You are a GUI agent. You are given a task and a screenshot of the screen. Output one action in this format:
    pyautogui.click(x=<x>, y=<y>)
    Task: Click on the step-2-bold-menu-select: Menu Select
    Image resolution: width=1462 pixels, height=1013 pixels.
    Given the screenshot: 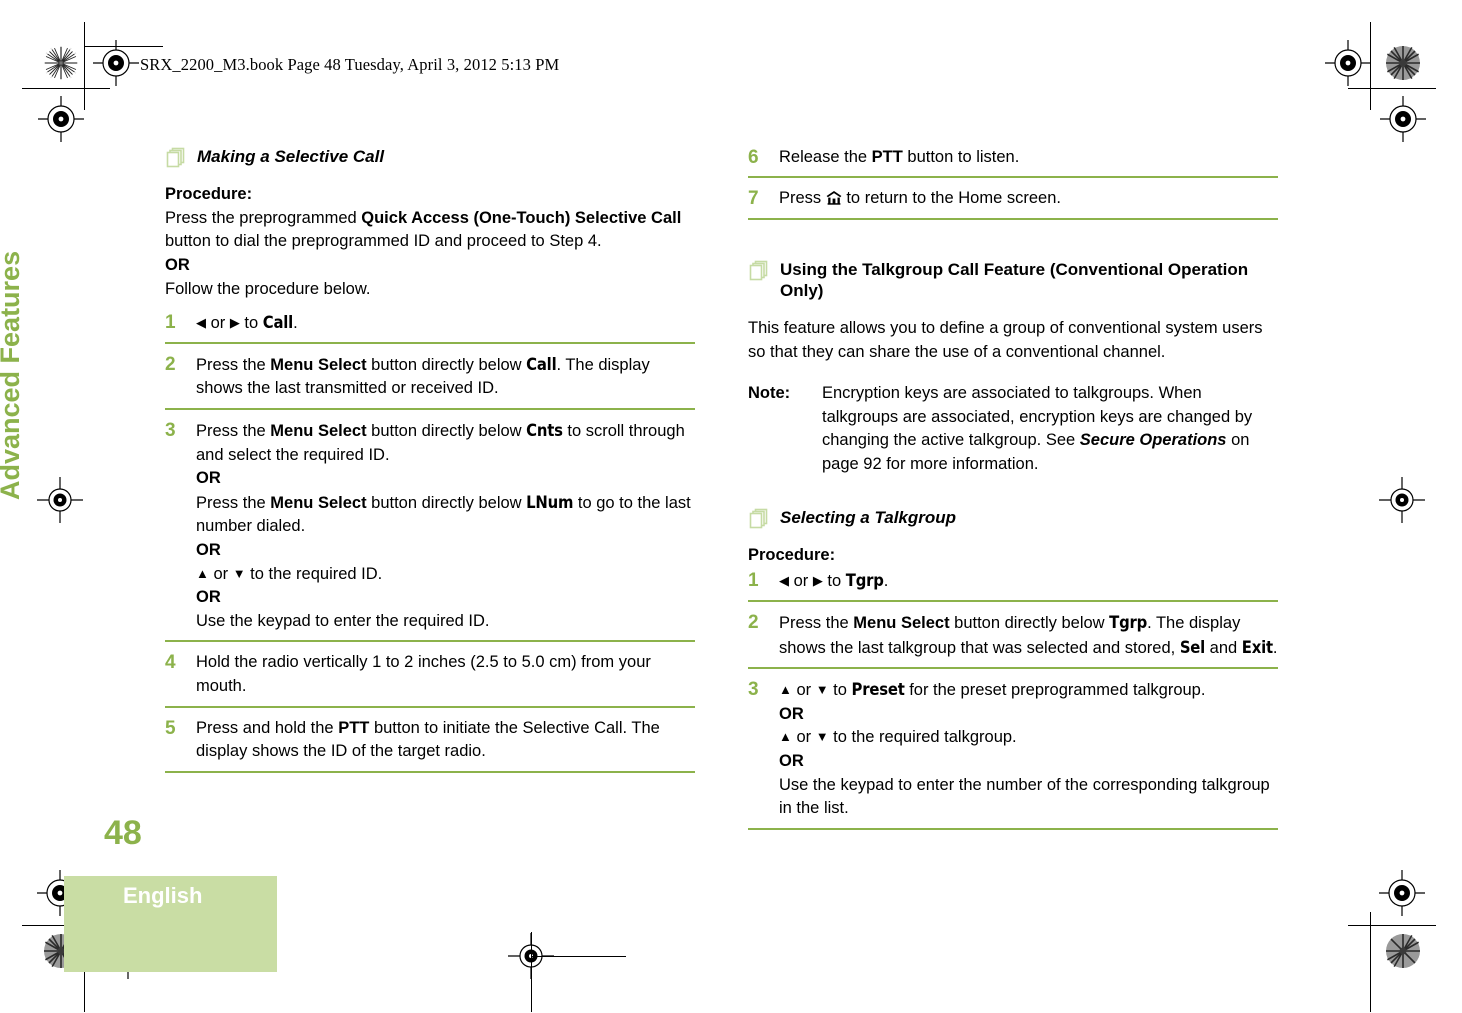 What is the action you would take?
    pyautogui.click(x=318, y=364)
    